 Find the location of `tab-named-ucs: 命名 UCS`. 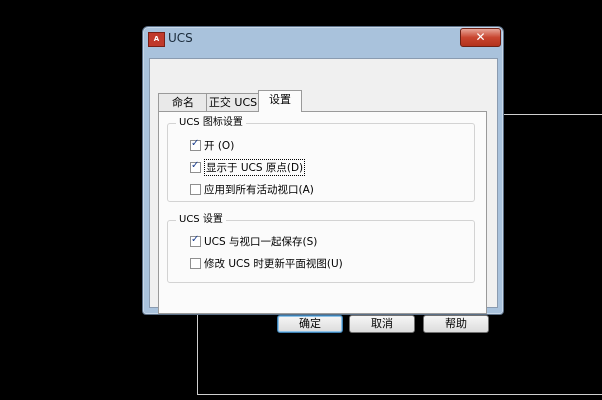

tab-named-ucs: 命名 UCS is located at coordinates (183, 110).